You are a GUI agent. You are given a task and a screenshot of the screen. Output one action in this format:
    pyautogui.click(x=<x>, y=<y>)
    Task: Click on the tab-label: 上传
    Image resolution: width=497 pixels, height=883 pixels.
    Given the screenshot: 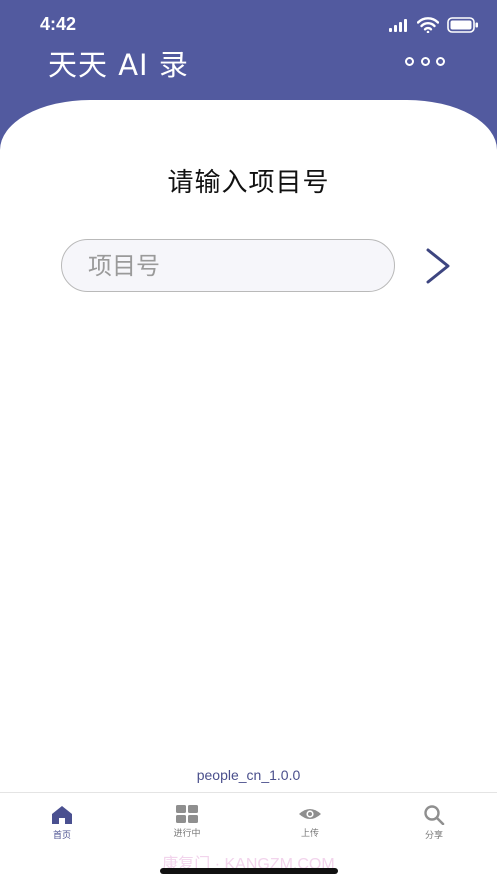 What is the action you would take?
    pyautogui.click(x=309, y=834)
    